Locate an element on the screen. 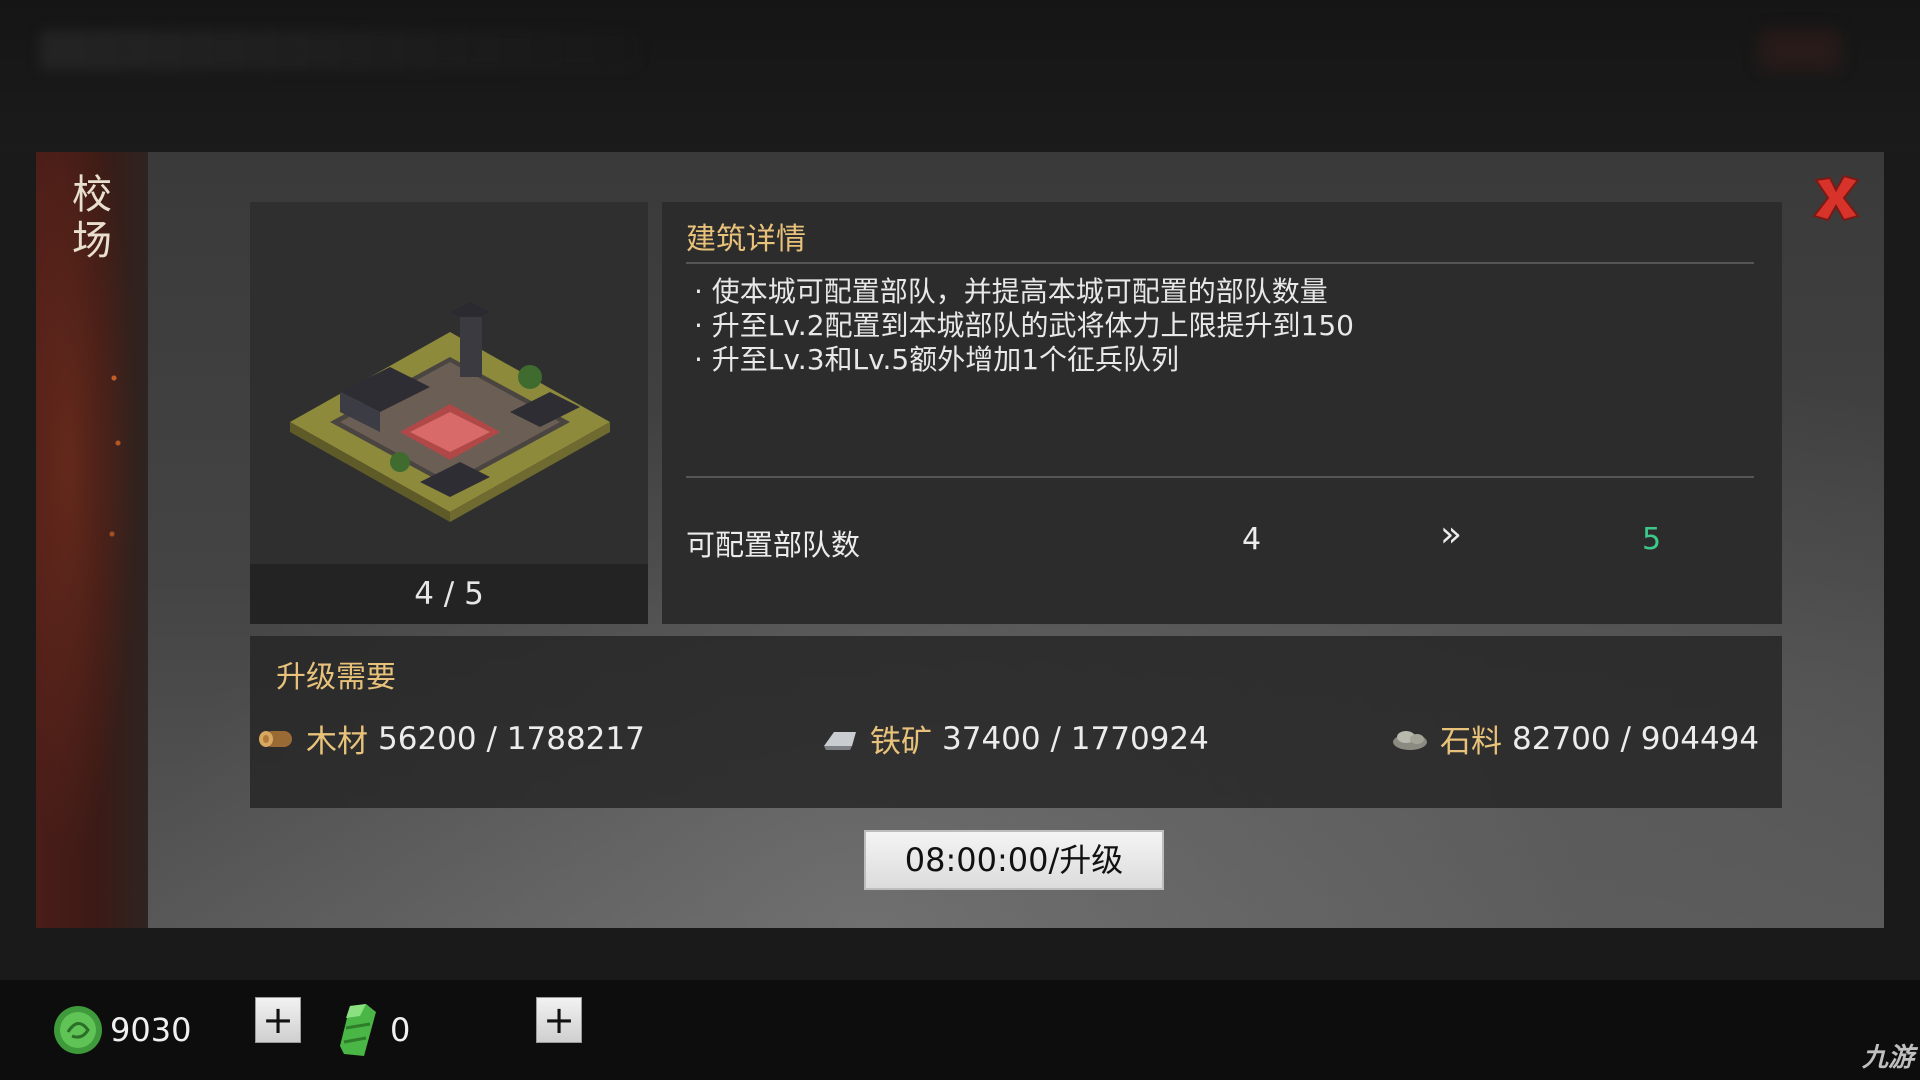  close-icon is located at coordinates (1836, 198).